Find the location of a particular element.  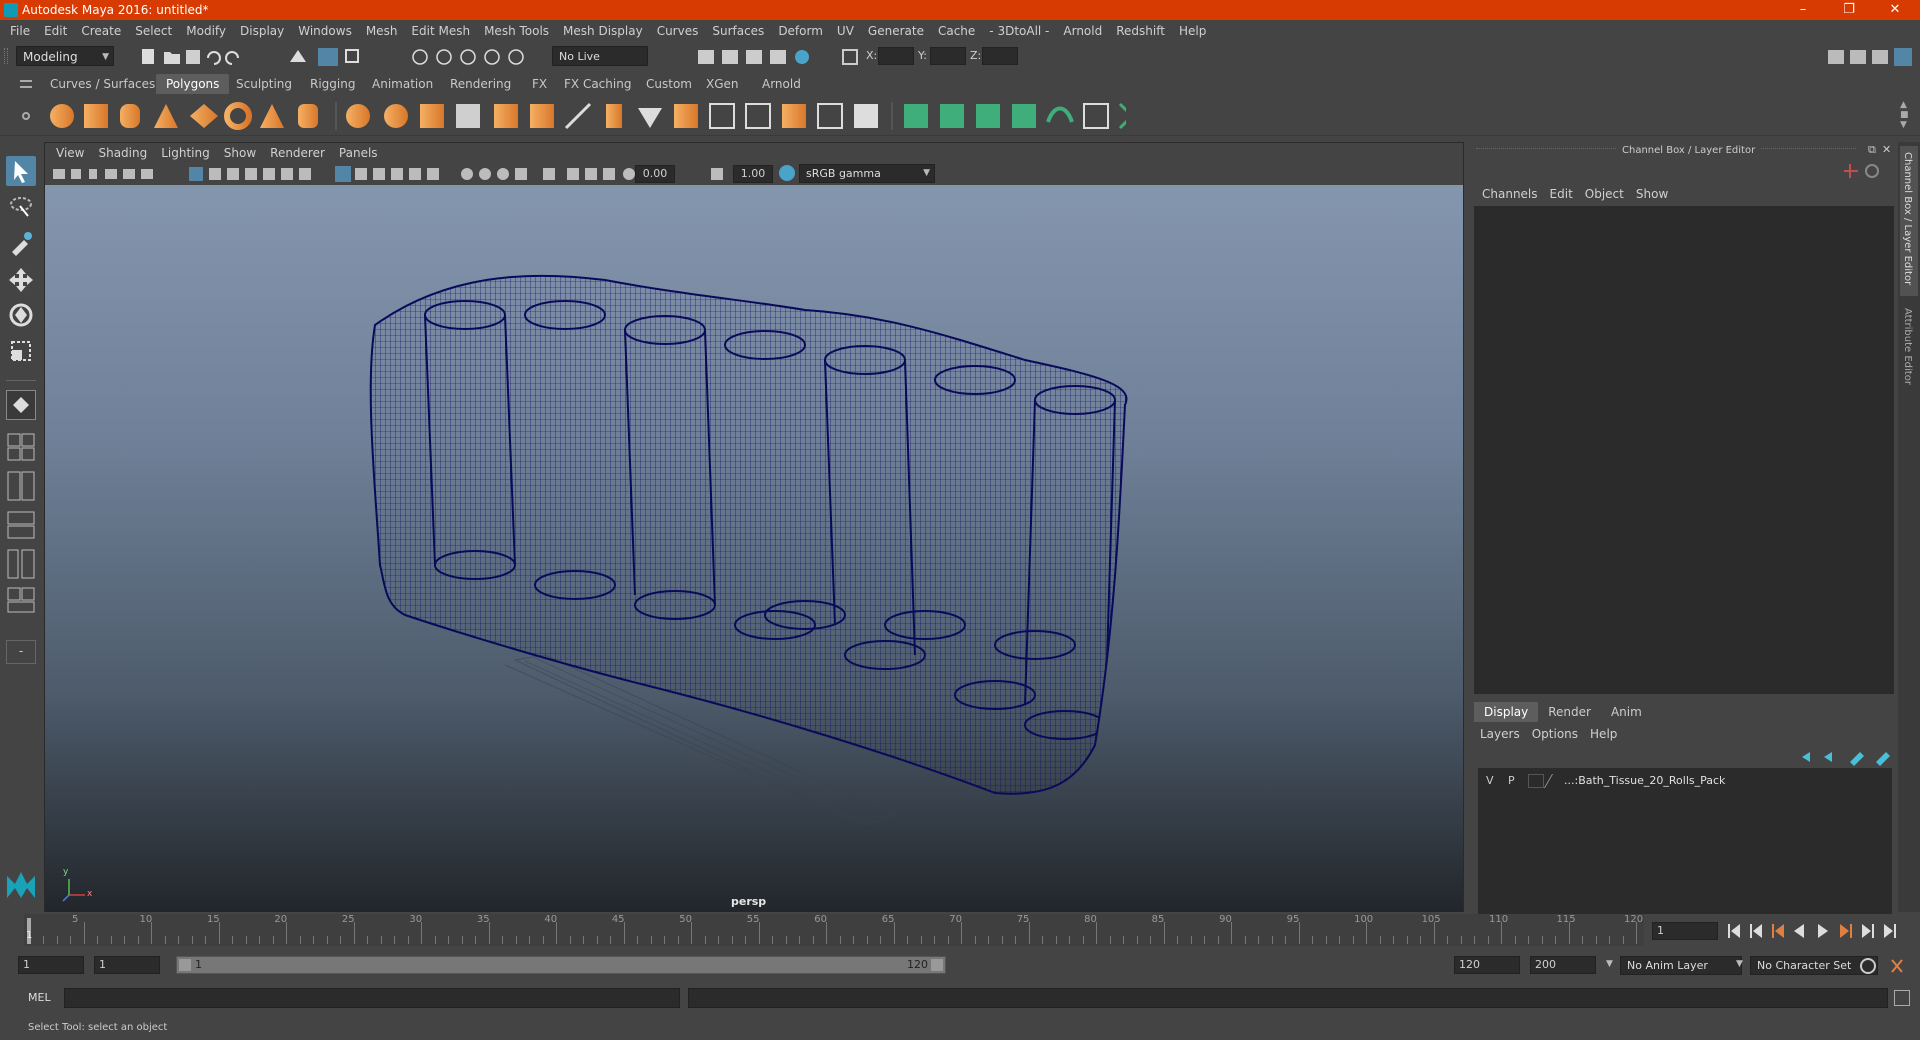

menu-create: Create is located at coordinates (101, 31).